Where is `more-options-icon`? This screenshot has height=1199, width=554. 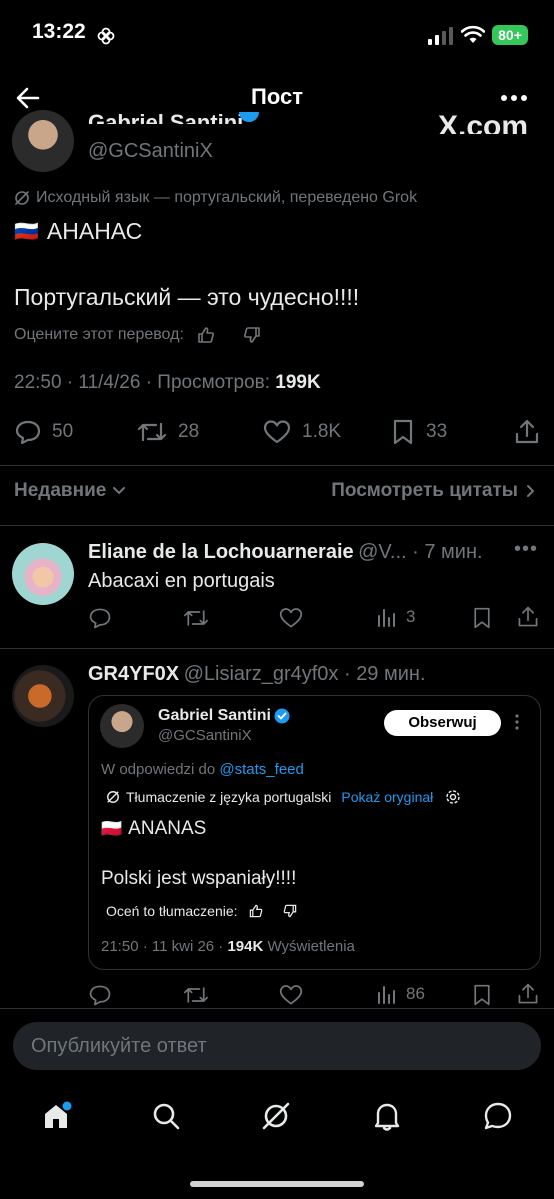
more-options-icon is located at coordinates (514, 98).